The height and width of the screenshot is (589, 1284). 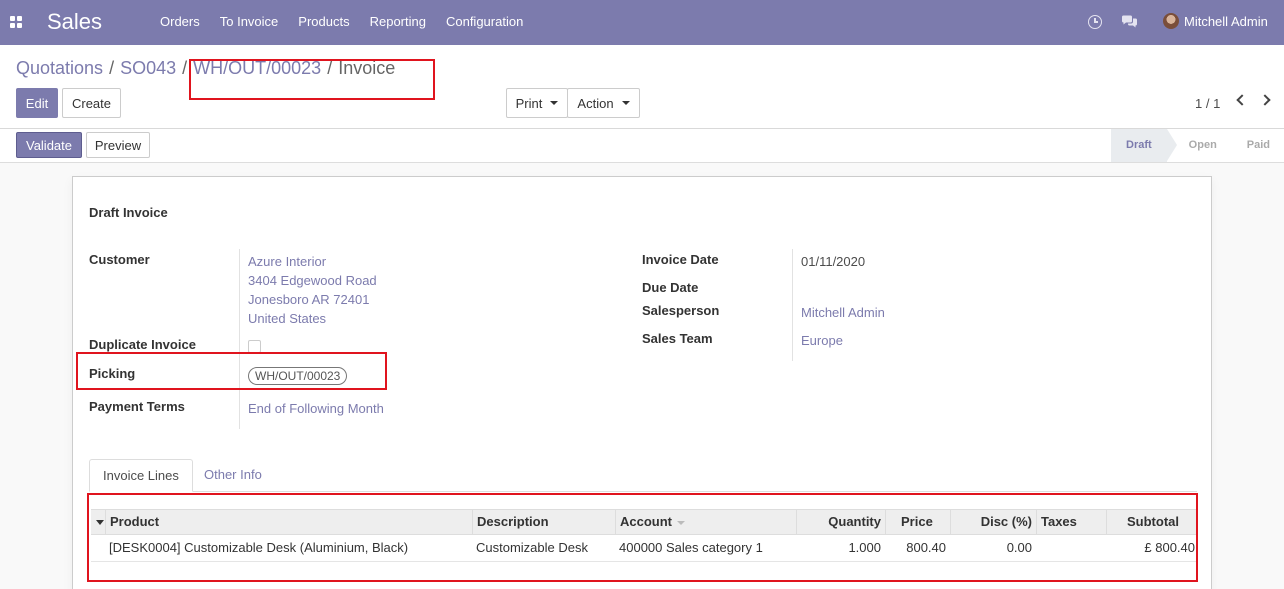 I want to click on column-quantity: Quantity, so click(x=840, y=522).